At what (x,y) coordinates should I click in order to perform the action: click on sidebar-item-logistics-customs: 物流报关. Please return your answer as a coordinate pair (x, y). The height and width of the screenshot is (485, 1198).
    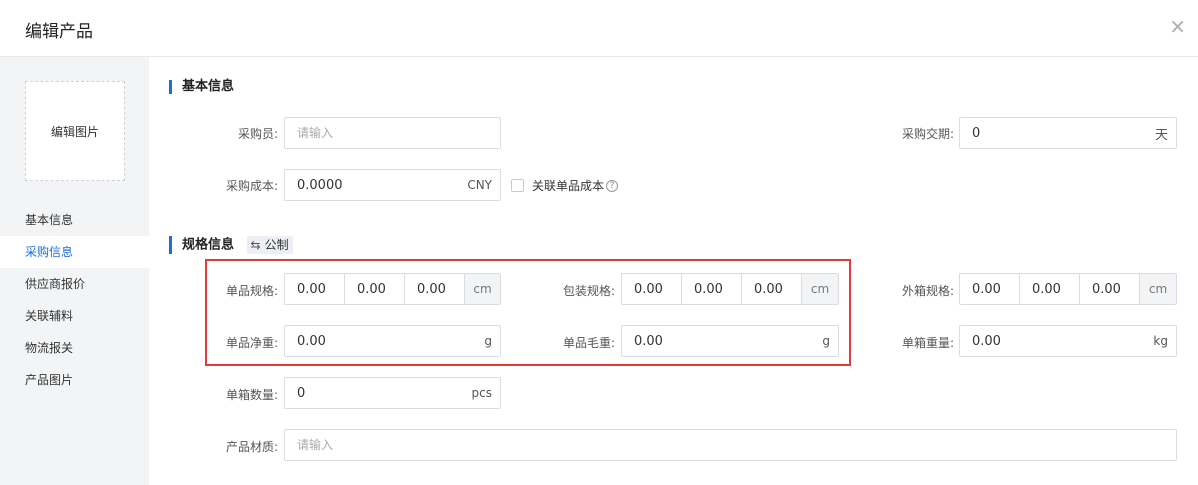
    Looking at the image, I should click on (74, 348).